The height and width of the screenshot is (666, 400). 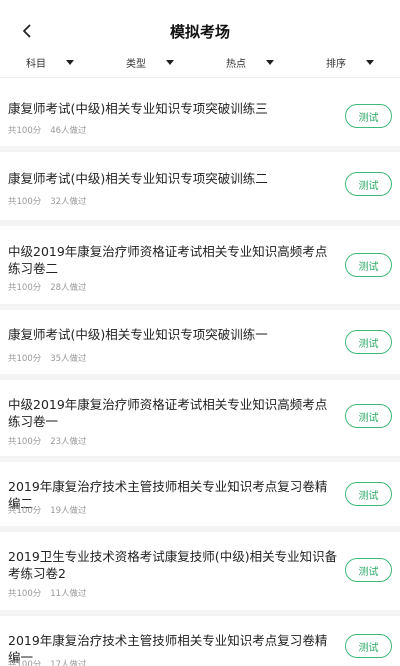 I want to click on filter-hot: 热点, so click(x=250, y=62).